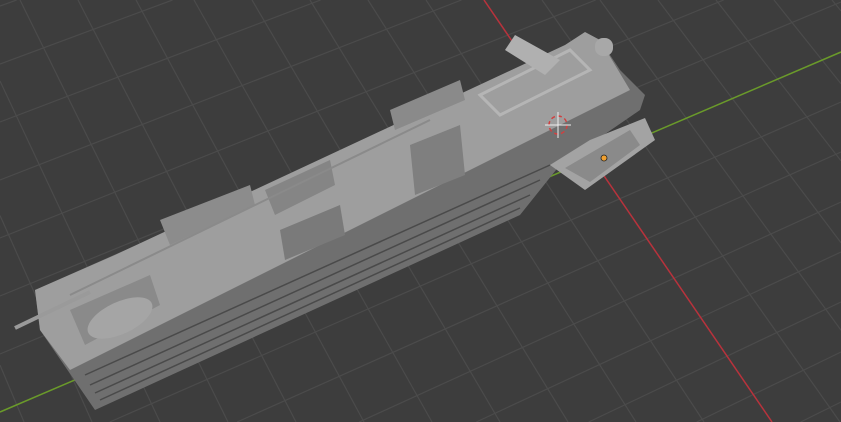 The width and height of the screenshot is (841, 422). Describe the element at coordinates (604, 158) in the screenshot. I see `object-origin-icon` at that location.